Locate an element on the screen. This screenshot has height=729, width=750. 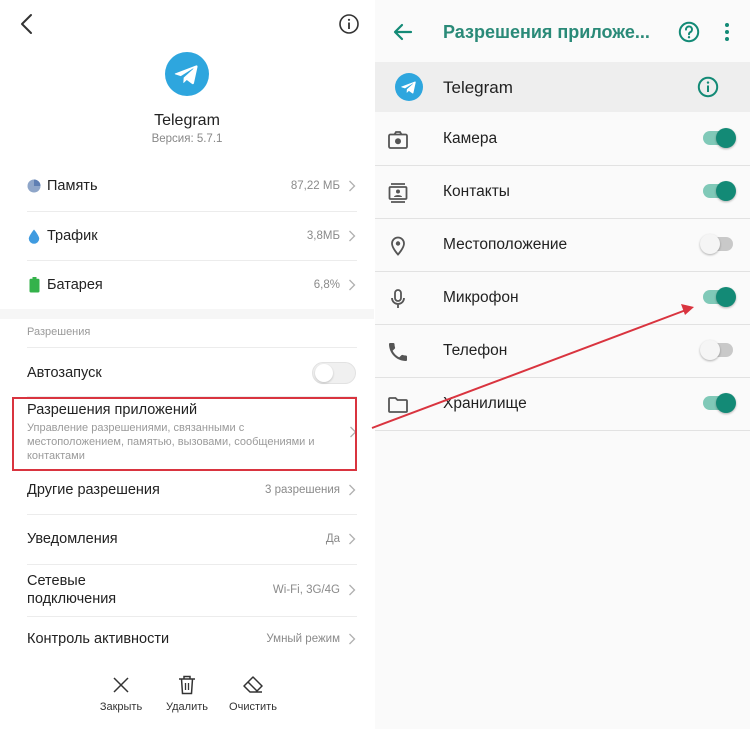
autostart-label: Автозапуск is located at coordinates (64, 373).